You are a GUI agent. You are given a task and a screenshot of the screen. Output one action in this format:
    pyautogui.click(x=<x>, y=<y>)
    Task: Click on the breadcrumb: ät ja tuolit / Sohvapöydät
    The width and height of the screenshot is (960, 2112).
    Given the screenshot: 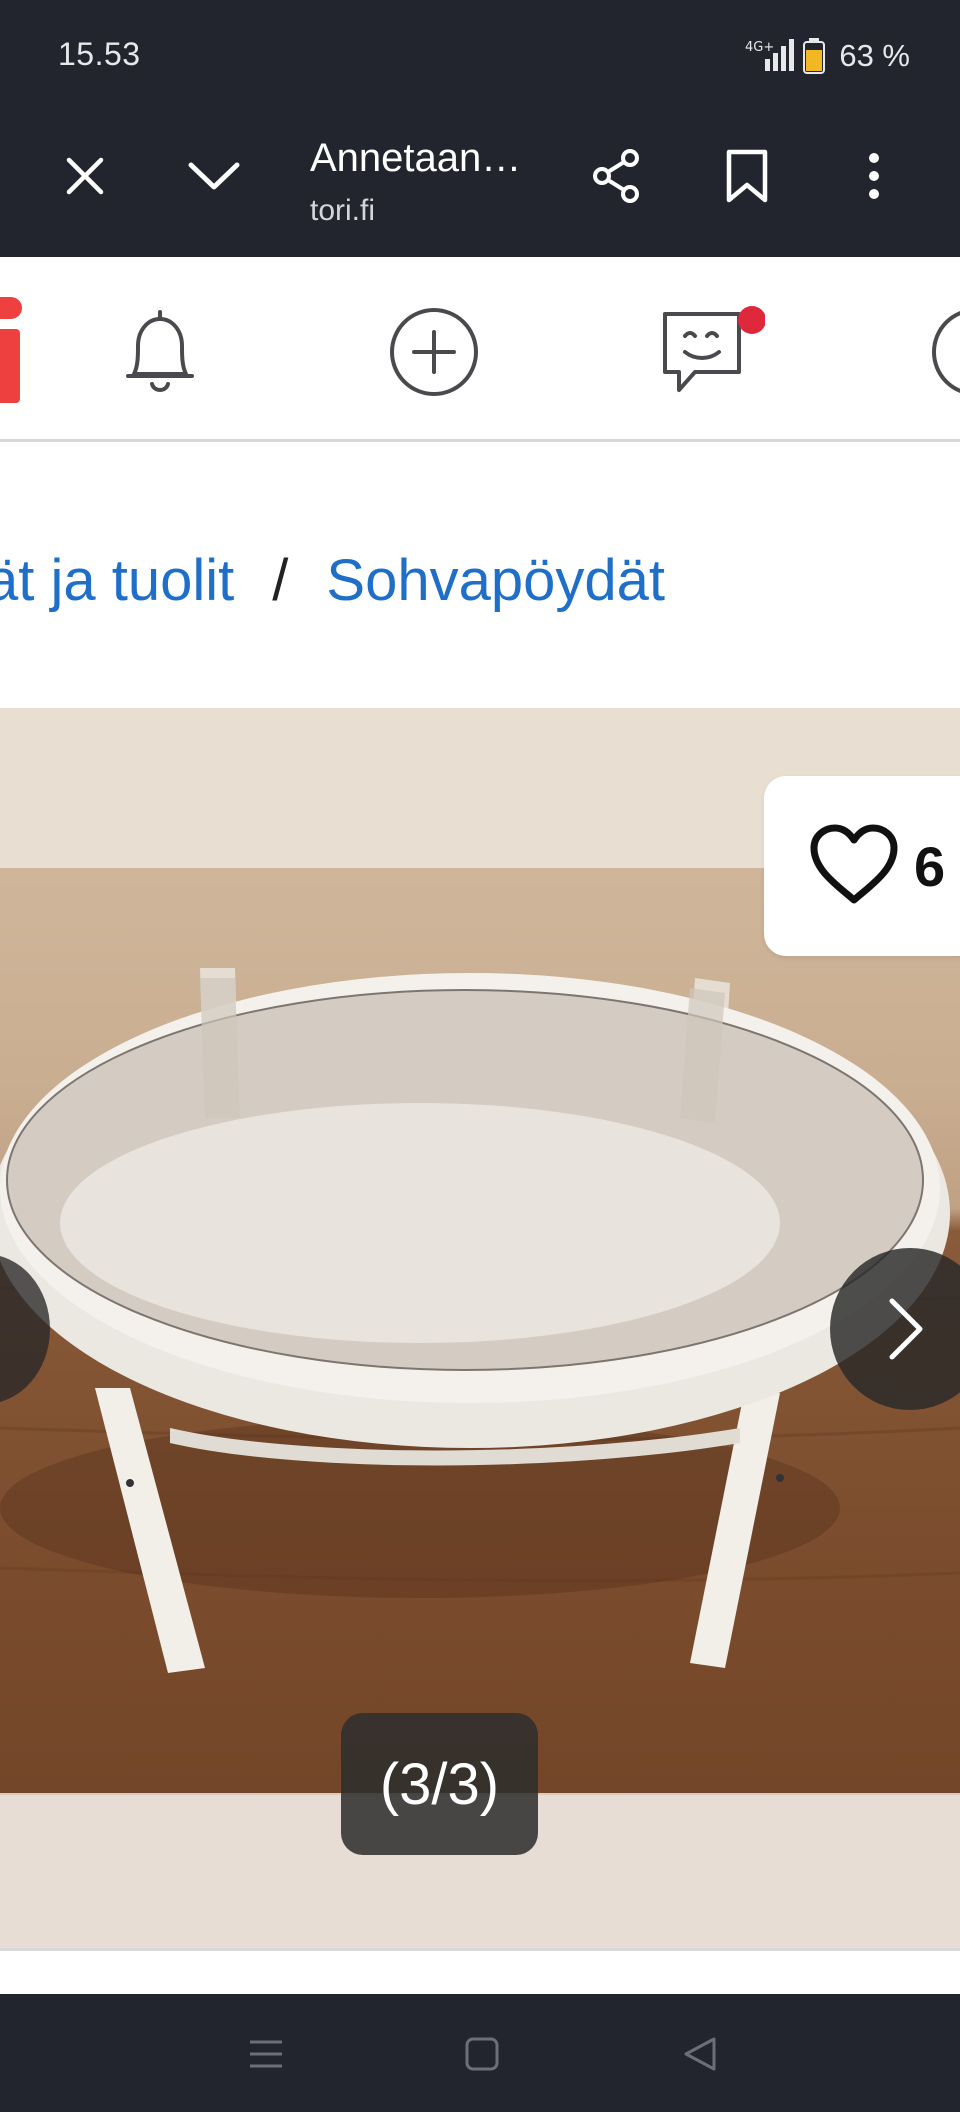 What is the action you would take?
    pyautogui.click(x=332, y=580)
    